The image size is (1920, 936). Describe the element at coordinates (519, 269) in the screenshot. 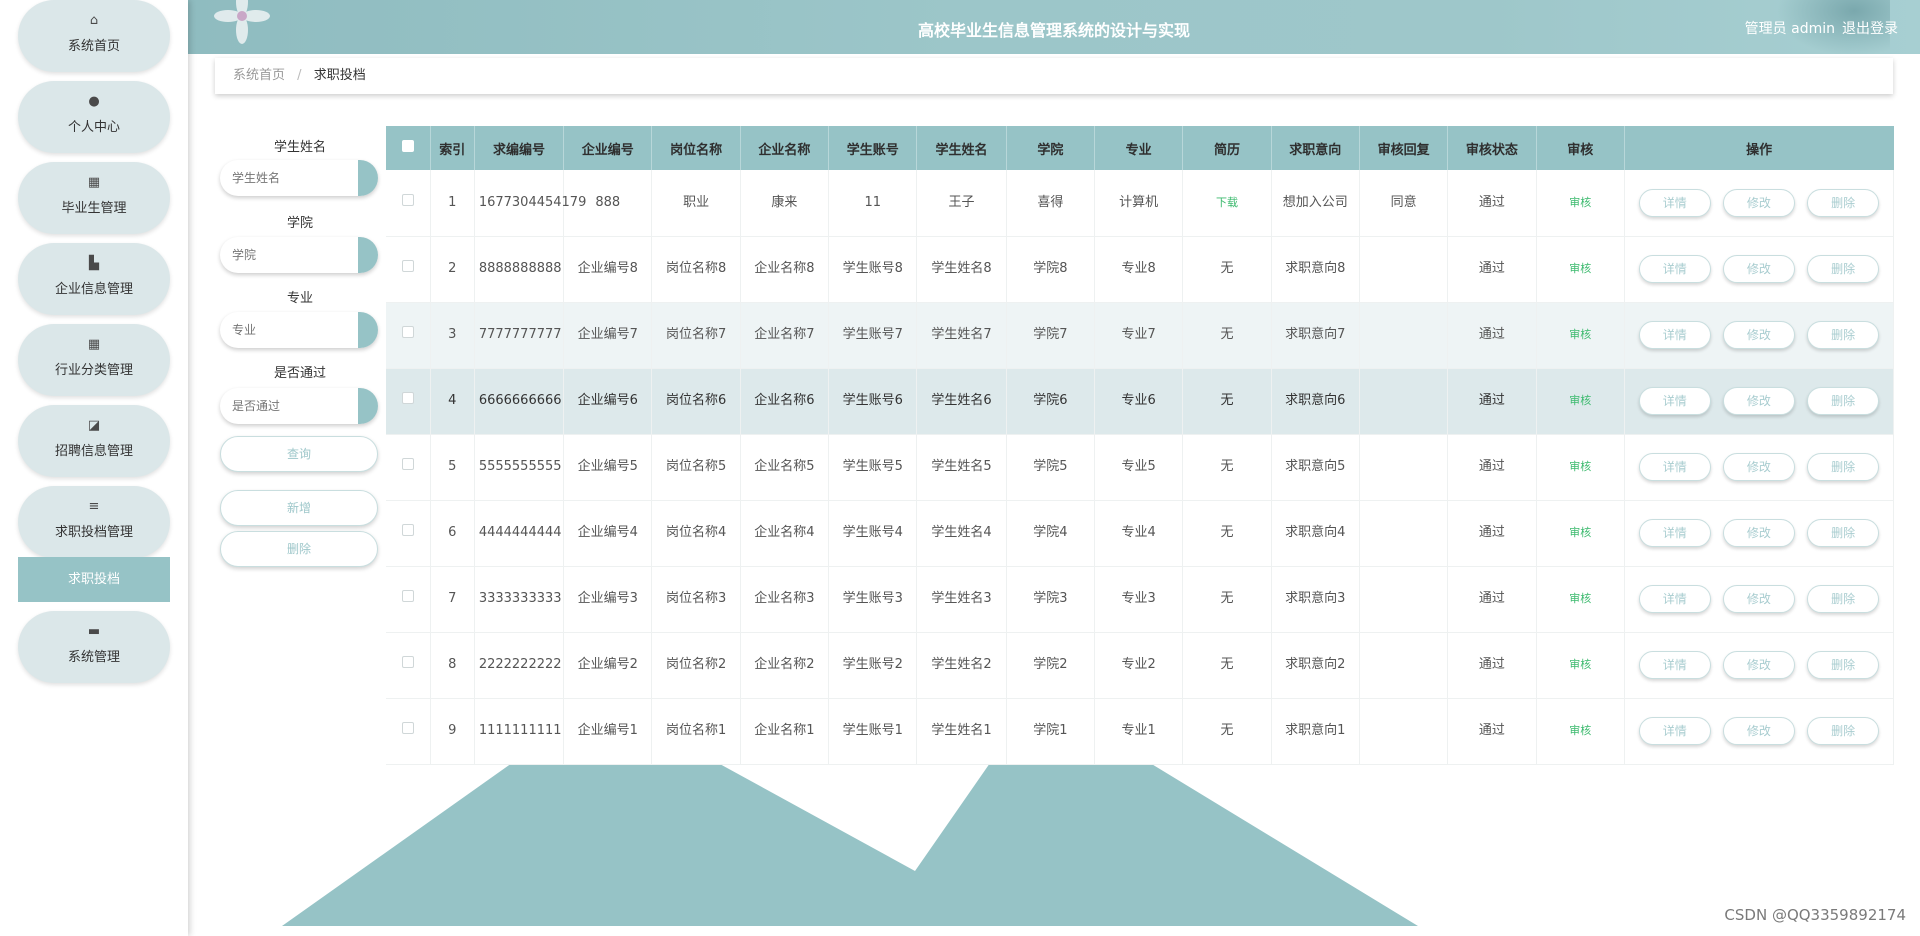

I see `apply-no-cell: 8888888888` at that location.